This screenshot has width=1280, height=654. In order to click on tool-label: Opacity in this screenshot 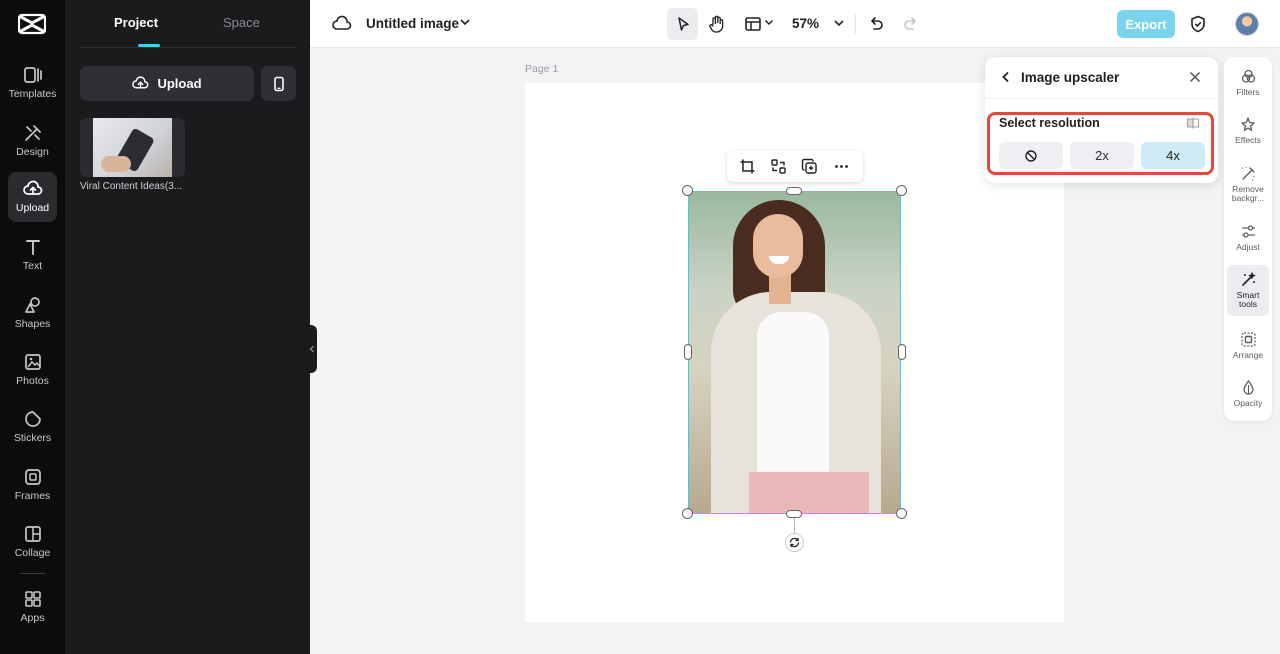, I will do `click(1248, 403)`.